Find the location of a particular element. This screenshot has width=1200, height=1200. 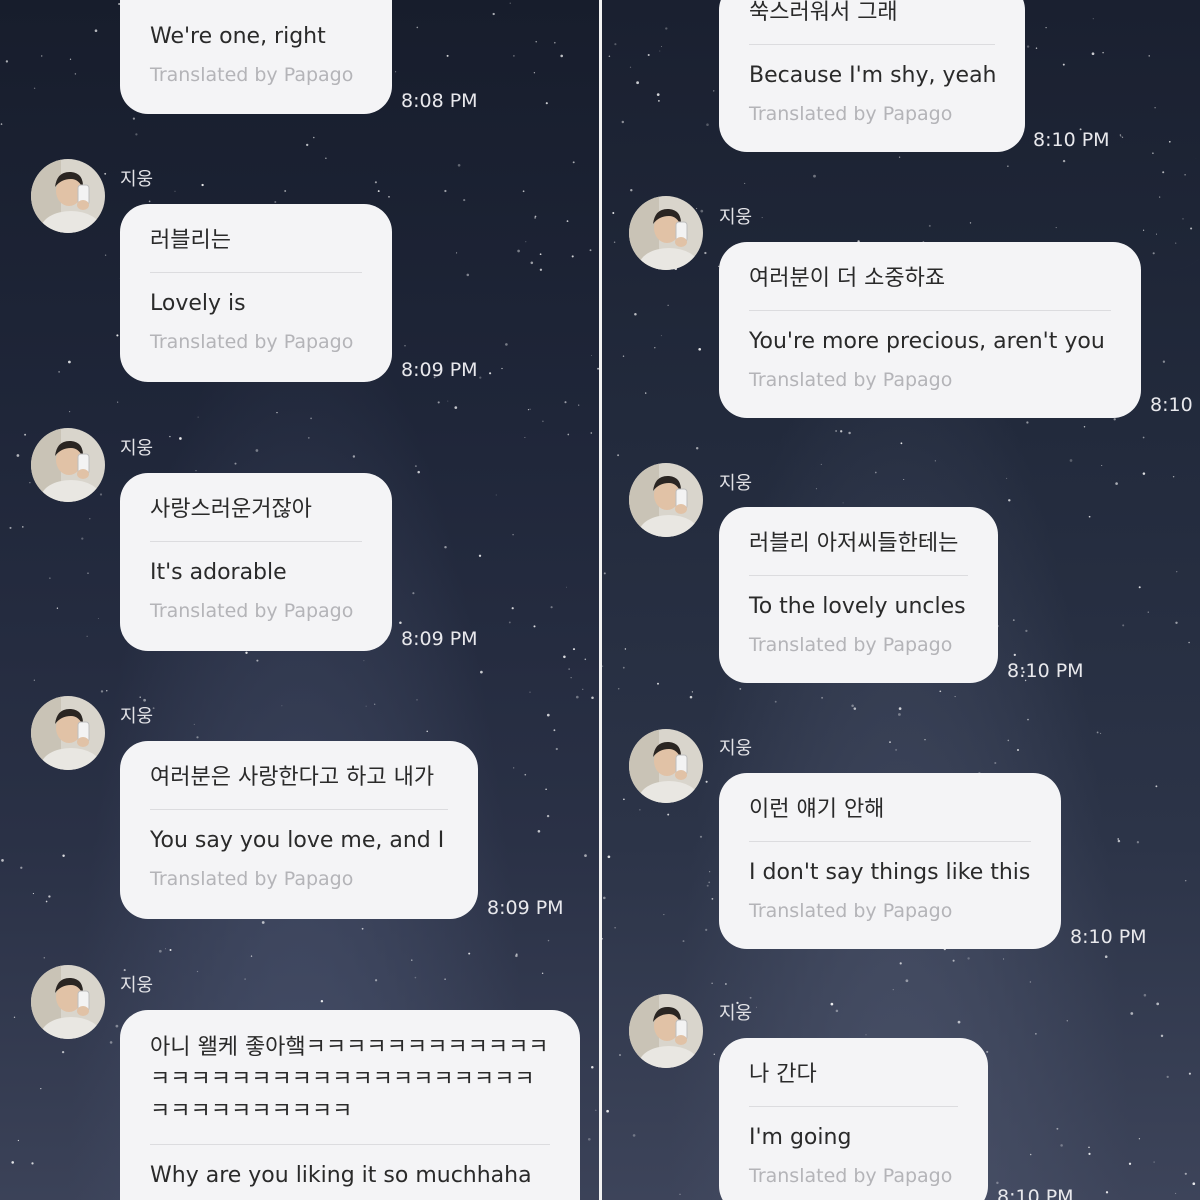

original-korean-text: 러블리는 is located at coordinates (256, 238).